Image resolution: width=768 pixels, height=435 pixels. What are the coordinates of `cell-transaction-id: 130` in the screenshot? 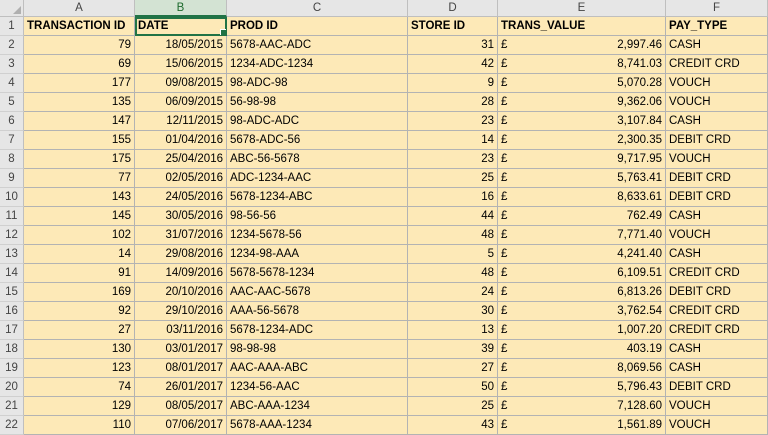 It's located at (79, 349).